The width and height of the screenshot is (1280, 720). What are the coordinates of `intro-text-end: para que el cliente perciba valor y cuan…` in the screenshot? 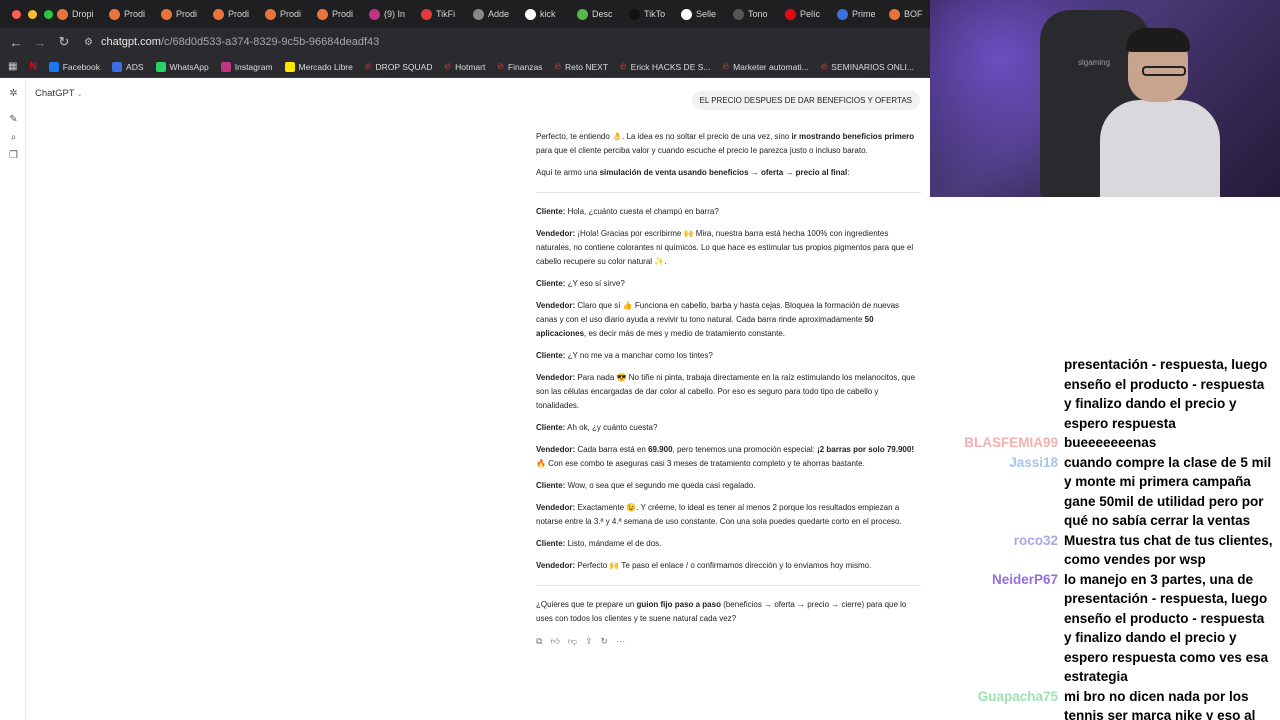 It's located at (702, 150).